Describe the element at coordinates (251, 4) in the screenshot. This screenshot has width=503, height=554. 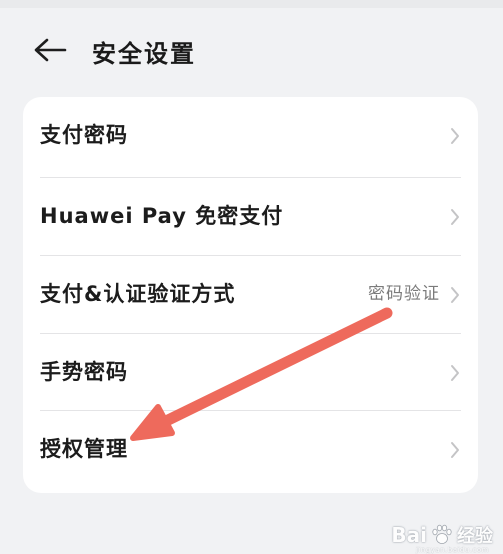
I see `status-bar-strip` at that location.